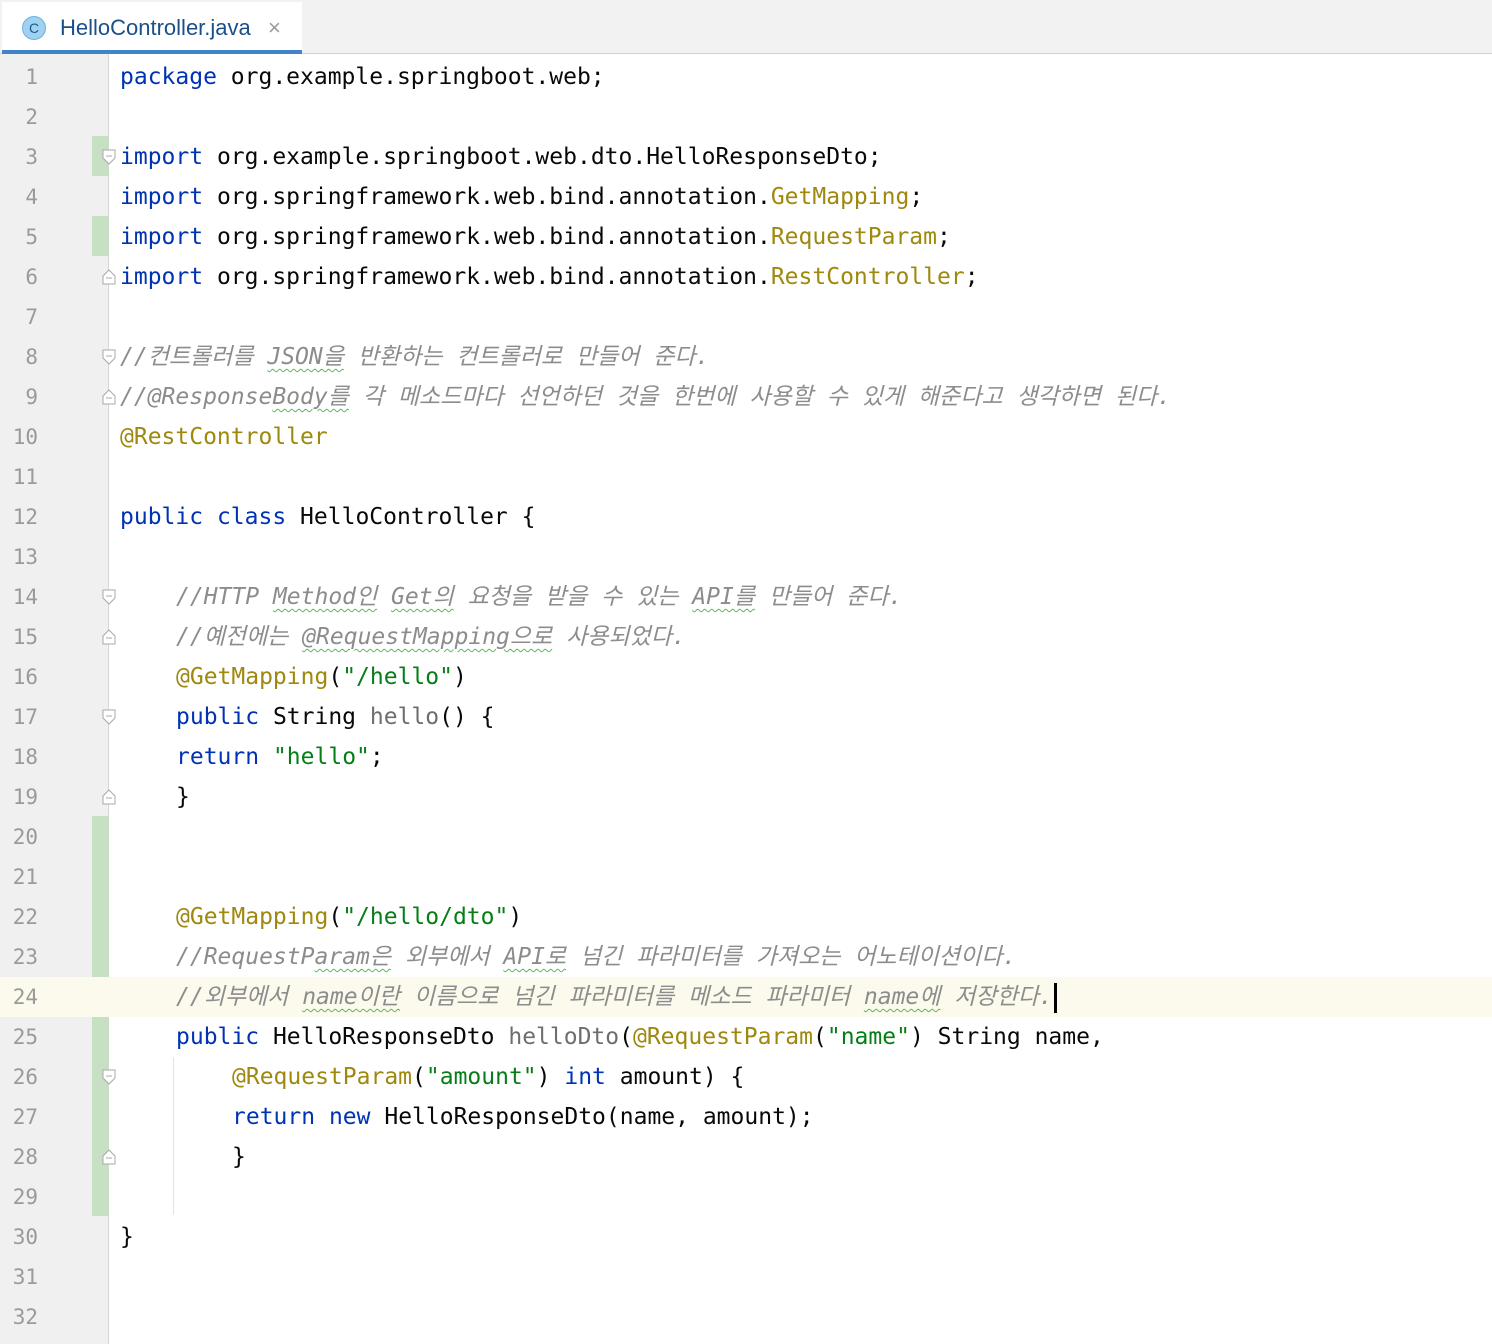 The image size is (1492, 1344). I want to click on string-literal: "/hello/dto", so click(425, 917).